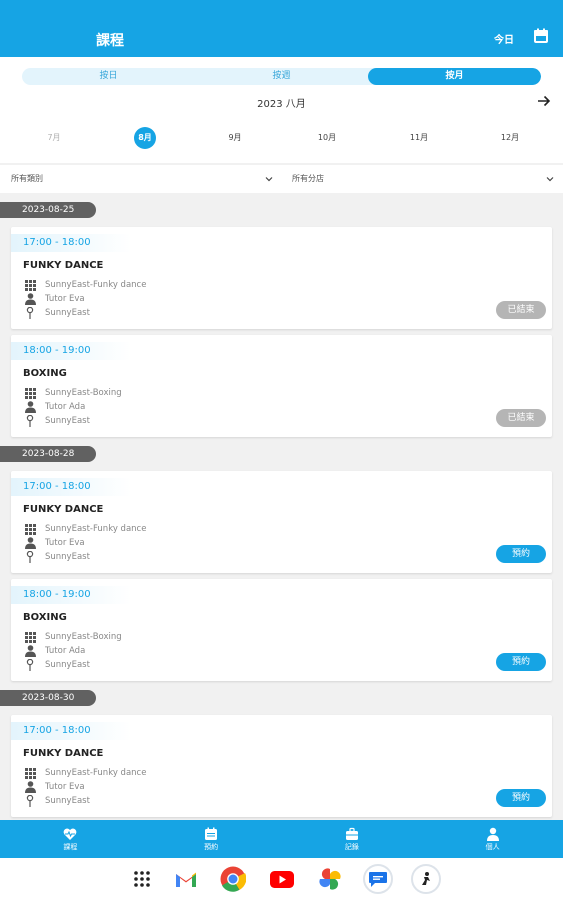 The height and width of the screenshot is (900, 563). What do you see at coordinates (233, 879) in the screenshot?
I see `chrome-icon` at bounding box center [233, 879].